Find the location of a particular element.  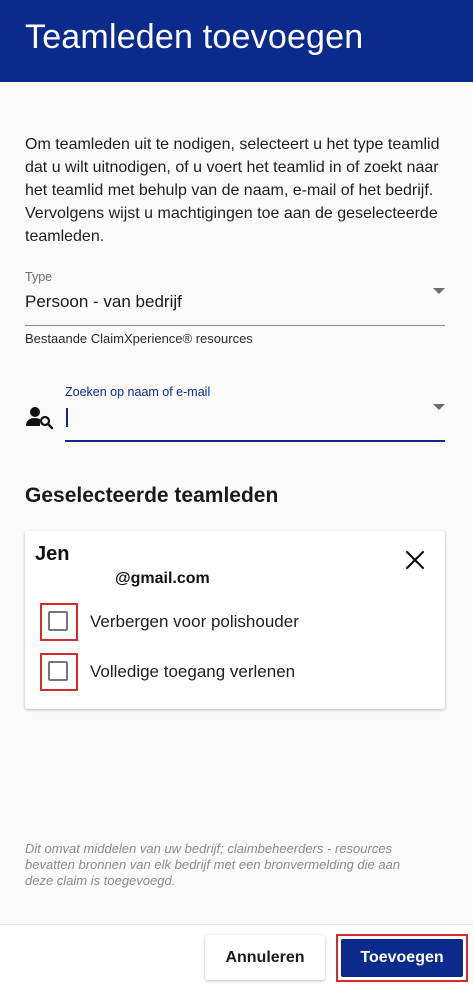

member-email: @gmail.com is located at coordinates (162, 578).